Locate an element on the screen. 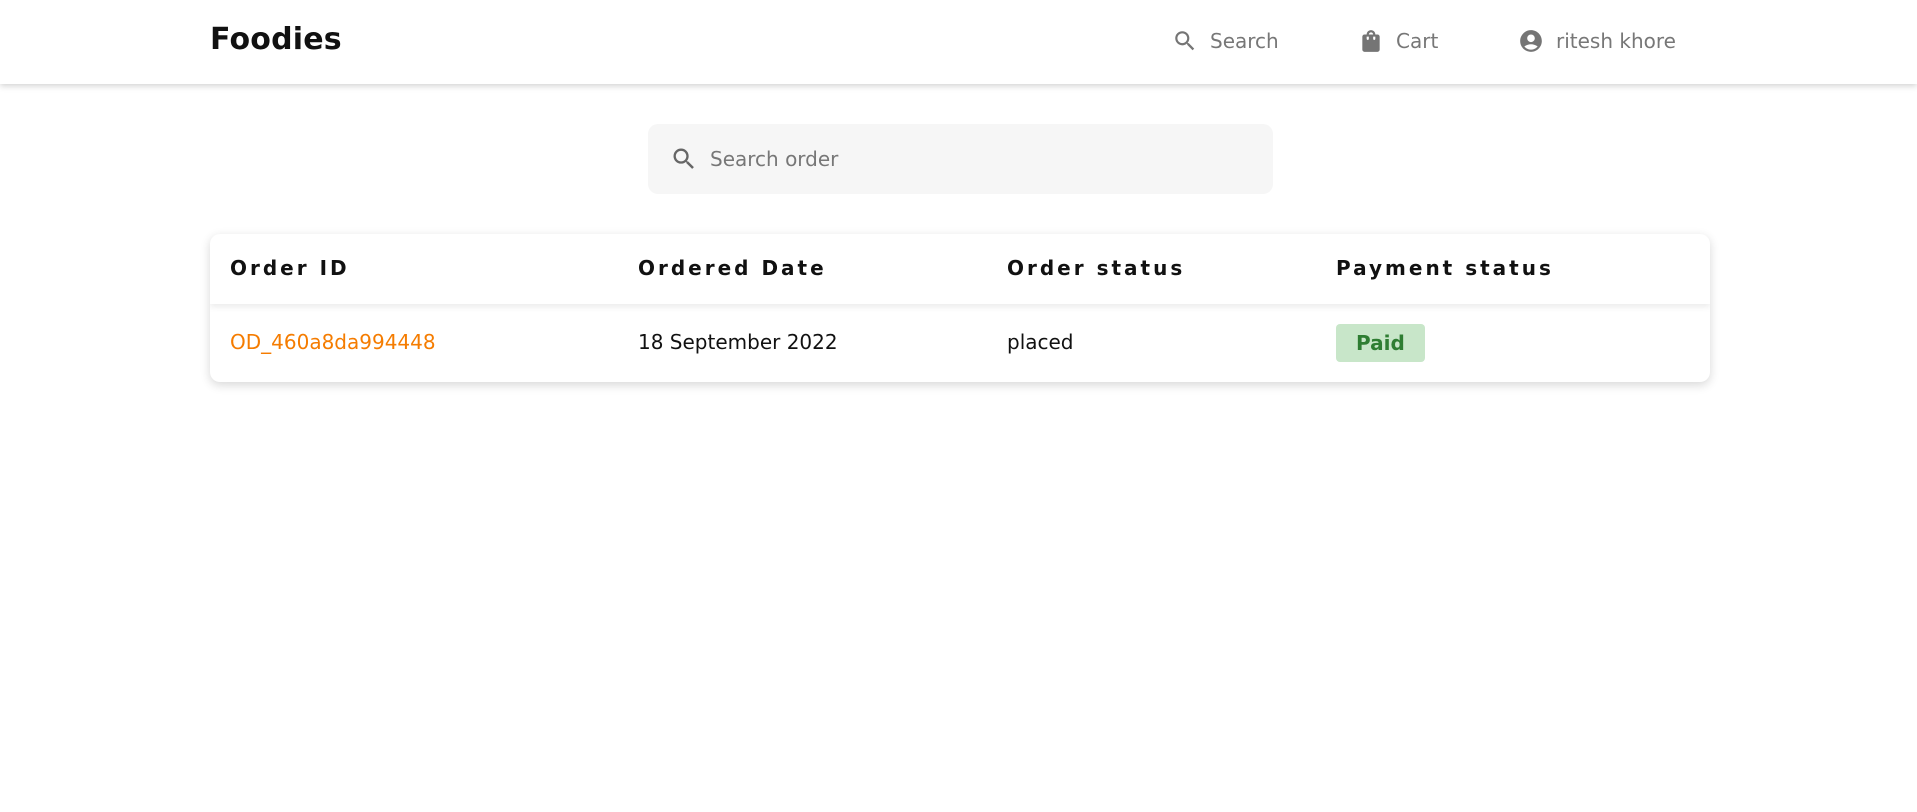 The image size is (1917, 812). order-status: placed is located at coordinates (1040, 342).